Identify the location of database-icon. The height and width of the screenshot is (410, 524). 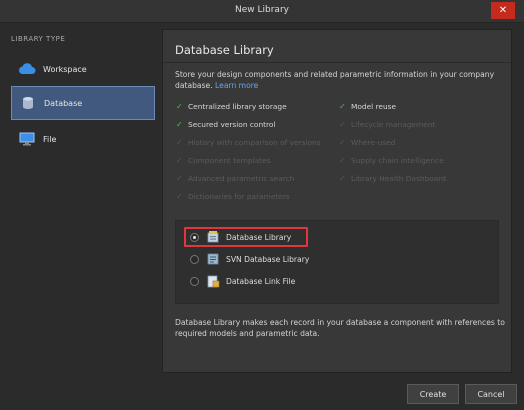
(28, 103).